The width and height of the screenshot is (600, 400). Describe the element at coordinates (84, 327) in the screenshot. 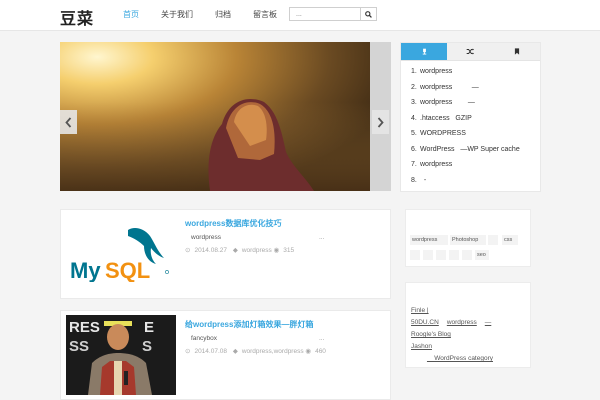

I see `svg-text: RES` at that location.